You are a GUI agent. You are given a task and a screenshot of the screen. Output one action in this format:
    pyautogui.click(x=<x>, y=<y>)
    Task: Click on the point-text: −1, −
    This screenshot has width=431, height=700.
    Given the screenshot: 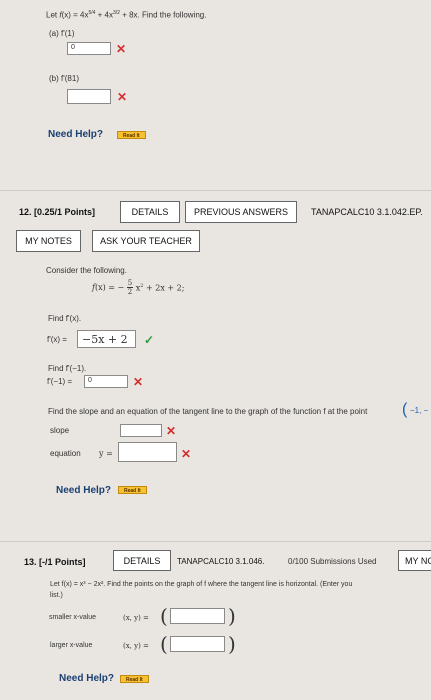 What is the action you would take?
    pyautogui.click(x=419, y=410)
    